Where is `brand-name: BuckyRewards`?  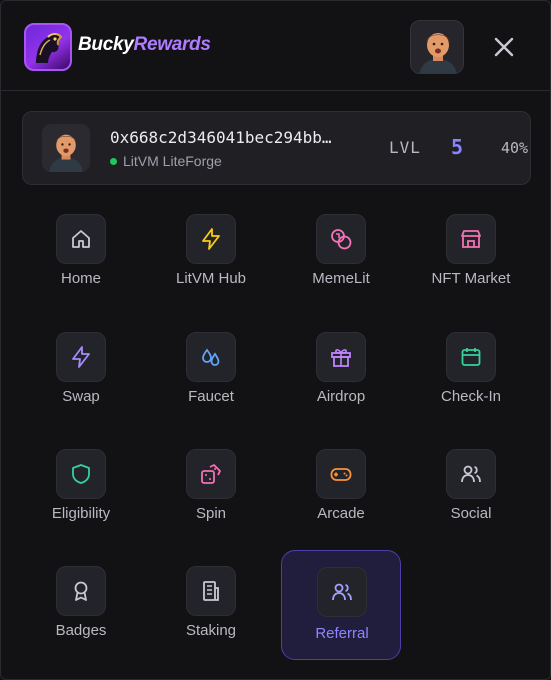
brand-name: BuckyRewards is located at coordinates (144, 45).